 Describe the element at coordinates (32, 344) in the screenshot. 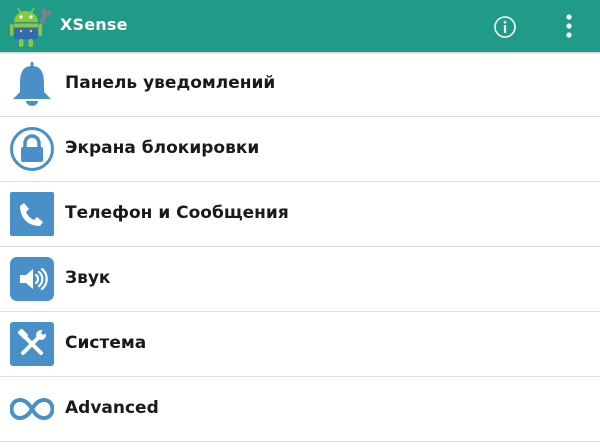

I see `tools-icon` at that location.